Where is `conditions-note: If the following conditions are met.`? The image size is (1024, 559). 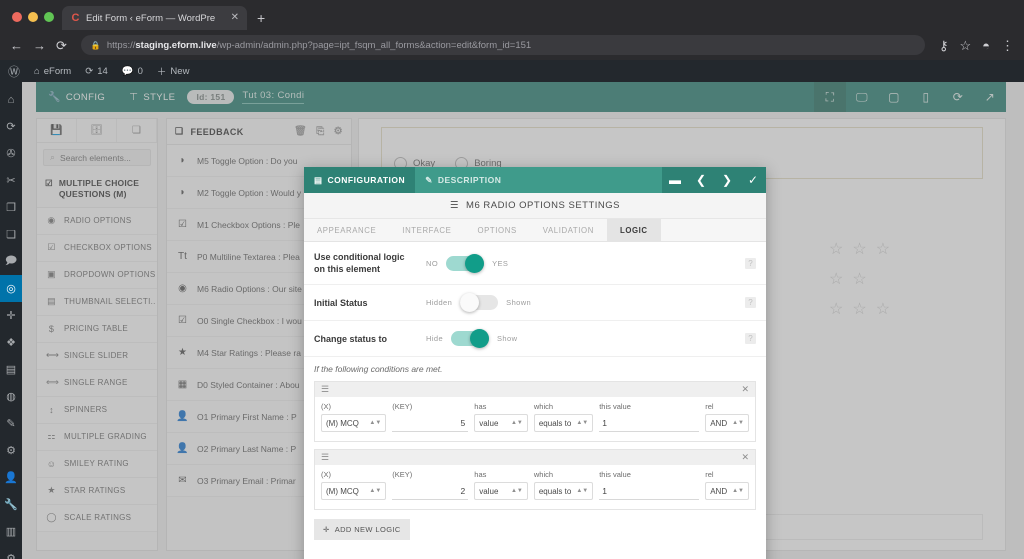
conditions-note: If the following conditions are met. is located at coordinates (378, 369).